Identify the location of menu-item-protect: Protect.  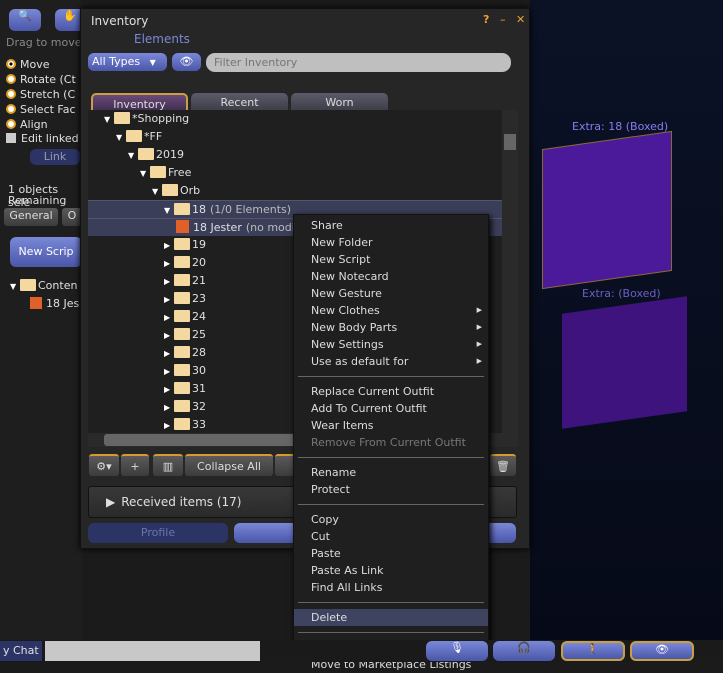
(391, 489).